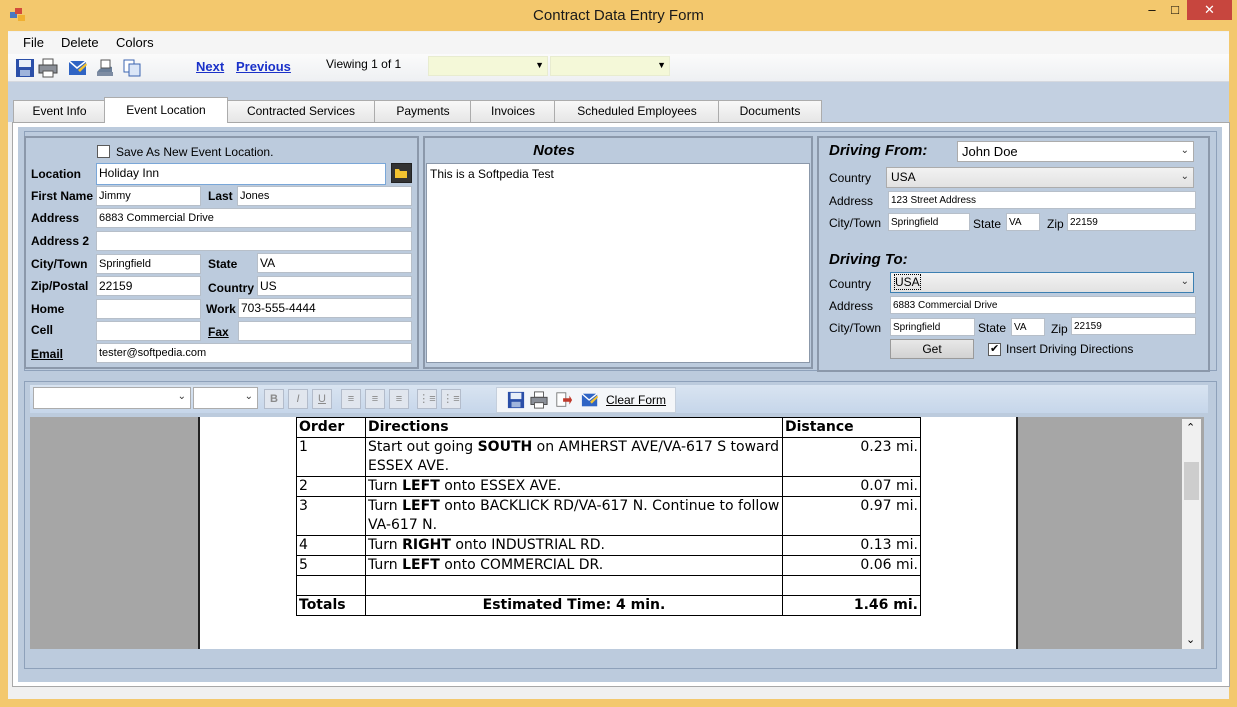 This screenshot has height=707, width=1237. Describe the element at coordinates (195, 152) in the screenshot. I see `save-as-new-label: Save As New Event Location.` at that location.